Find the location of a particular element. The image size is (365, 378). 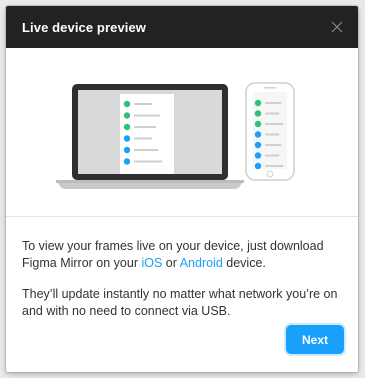

close-icon is located at coordinates (337, 27).